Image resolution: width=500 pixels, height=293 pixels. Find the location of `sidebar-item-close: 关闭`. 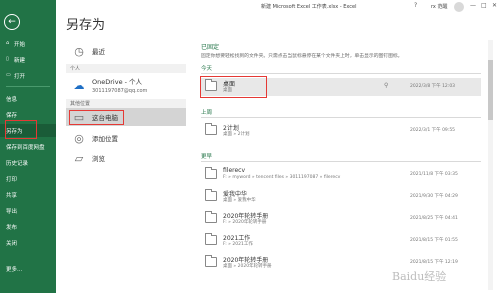

sidebar-item-close: 关闭 is located at coordinates (28, 242).